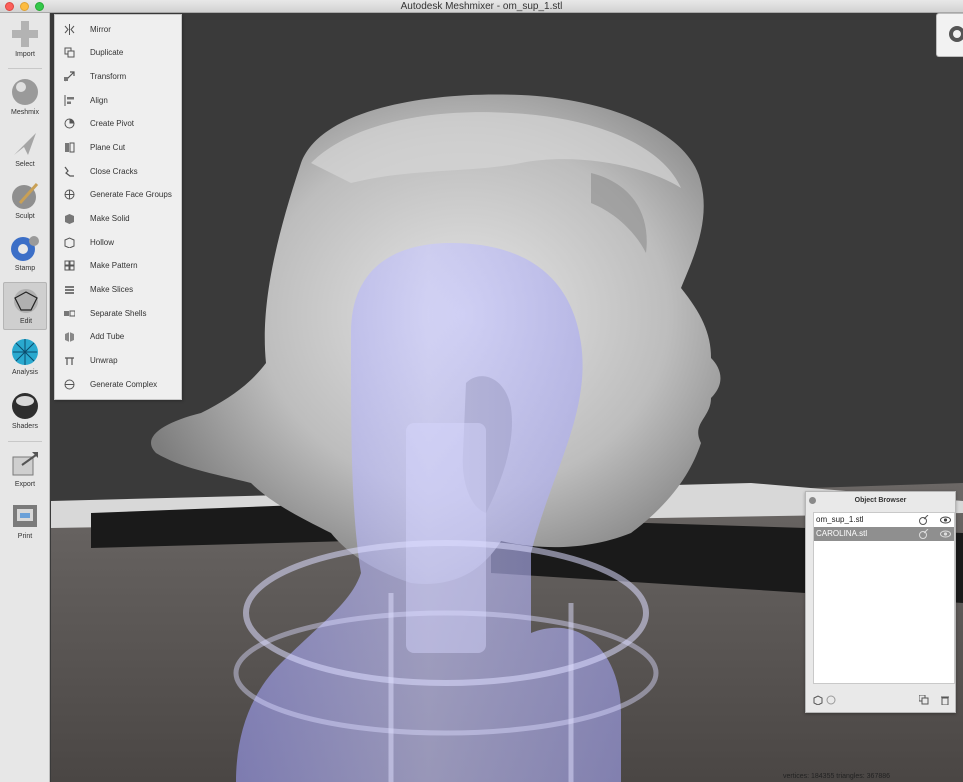 This screenshot has height=782, width=963. I want to click on export-tool: Export, so click(25, 470).